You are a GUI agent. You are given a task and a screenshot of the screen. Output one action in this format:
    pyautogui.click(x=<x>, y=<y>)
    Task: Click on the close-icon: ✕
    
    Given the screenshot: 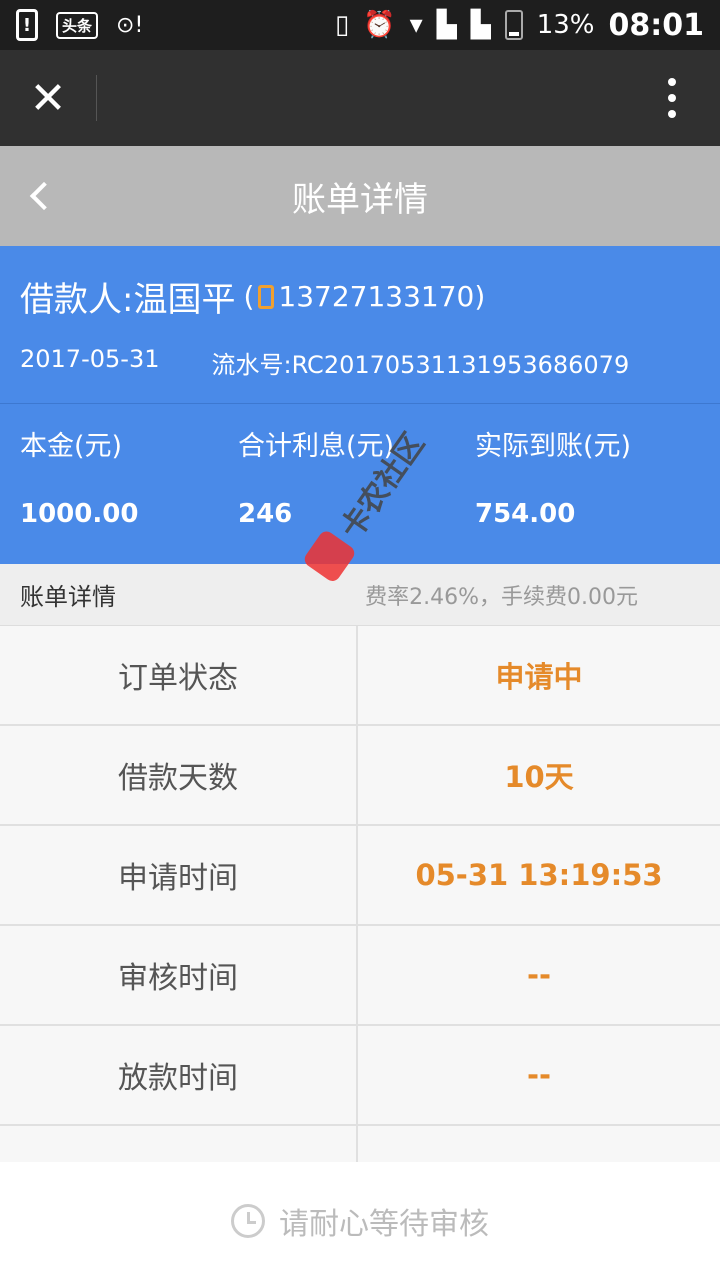 What is the action you would take?
    pyautogui.click(x=48, y=98)
    